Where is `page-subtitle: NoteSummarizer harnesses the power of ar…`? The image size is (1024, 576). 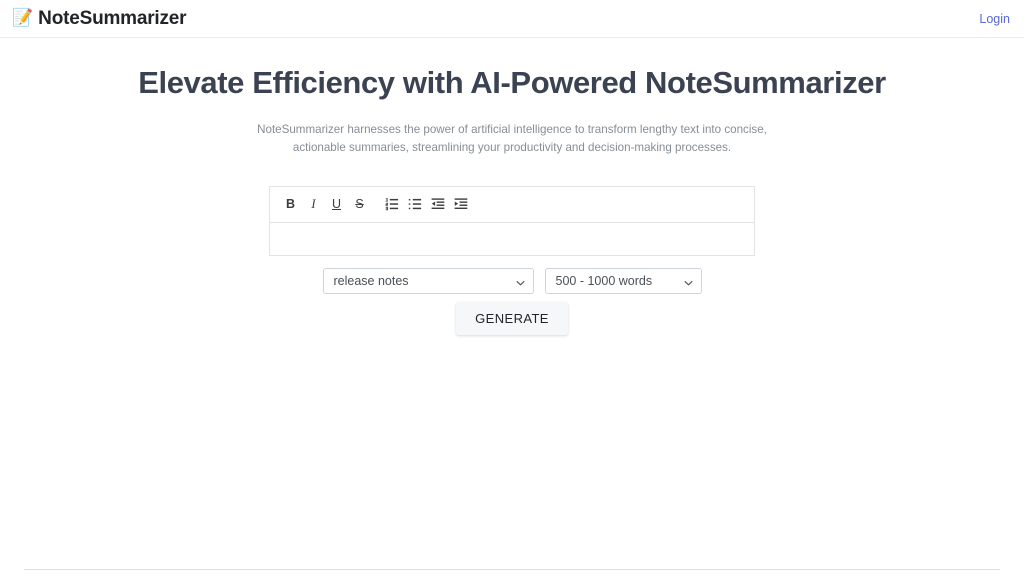
page-subtitle: NoteSummarizer harnesses the power of ar… is located at coordinates (512, 138).